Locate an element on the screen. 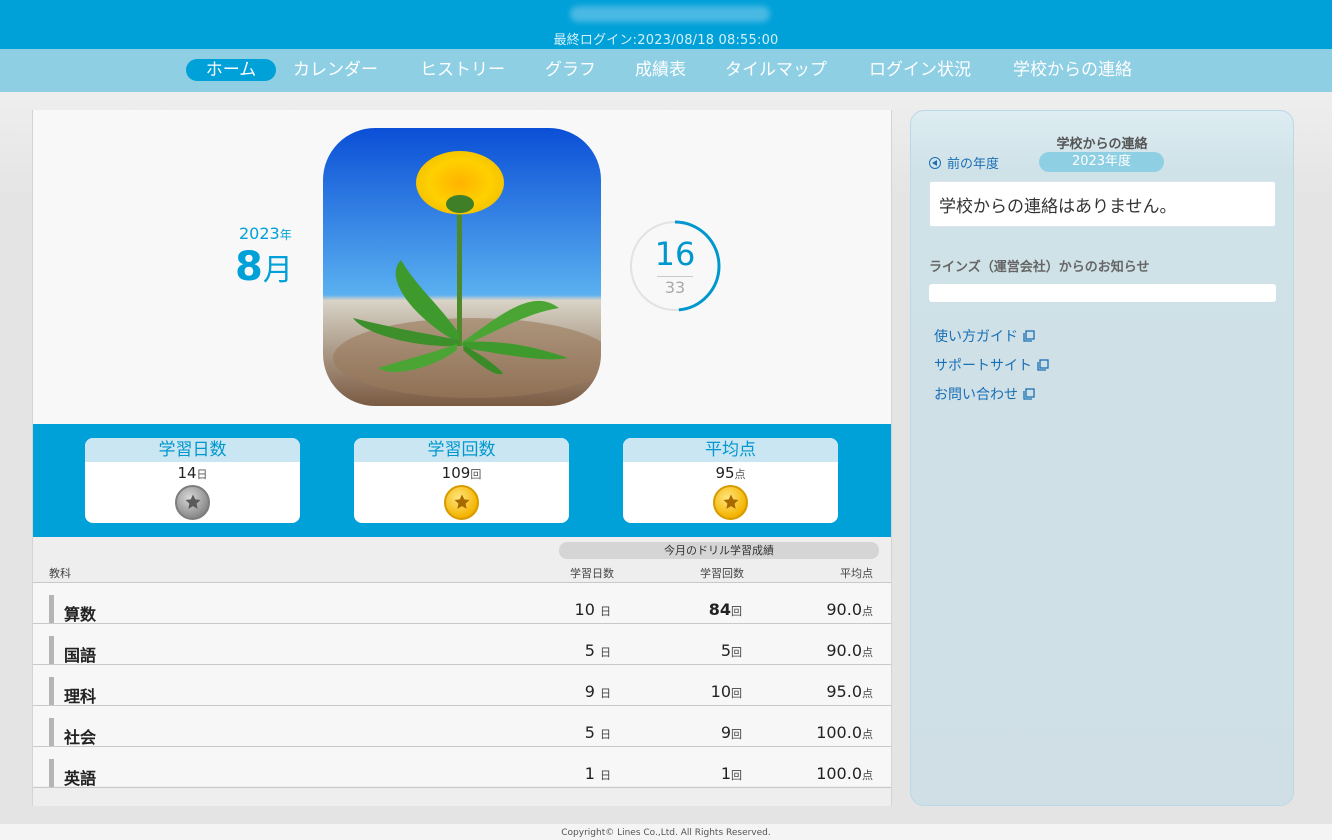  prev-year-link: 前の年度 is located at coordinates (964, 162).